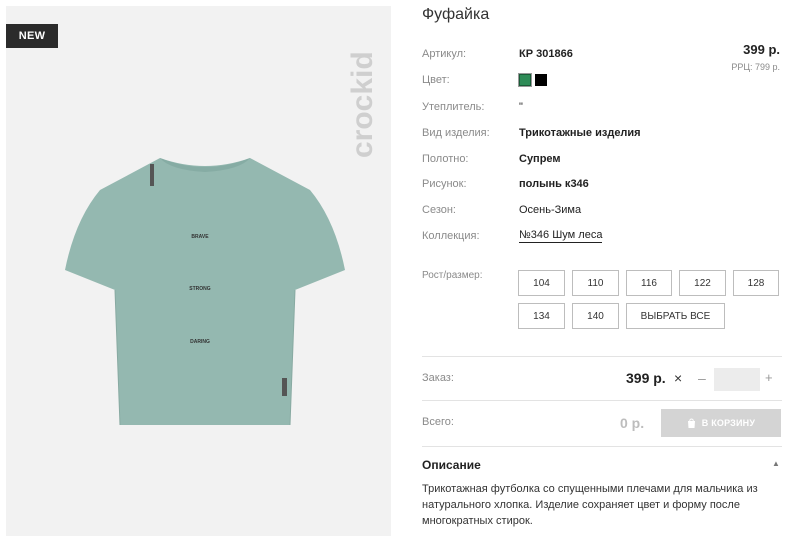 This screenshot has height=536, width=800. What do you see at coordinates (580, 133) in the screenshot?
I see `prop-value: Трикотажные изделия` at bounding box center [580, 133].